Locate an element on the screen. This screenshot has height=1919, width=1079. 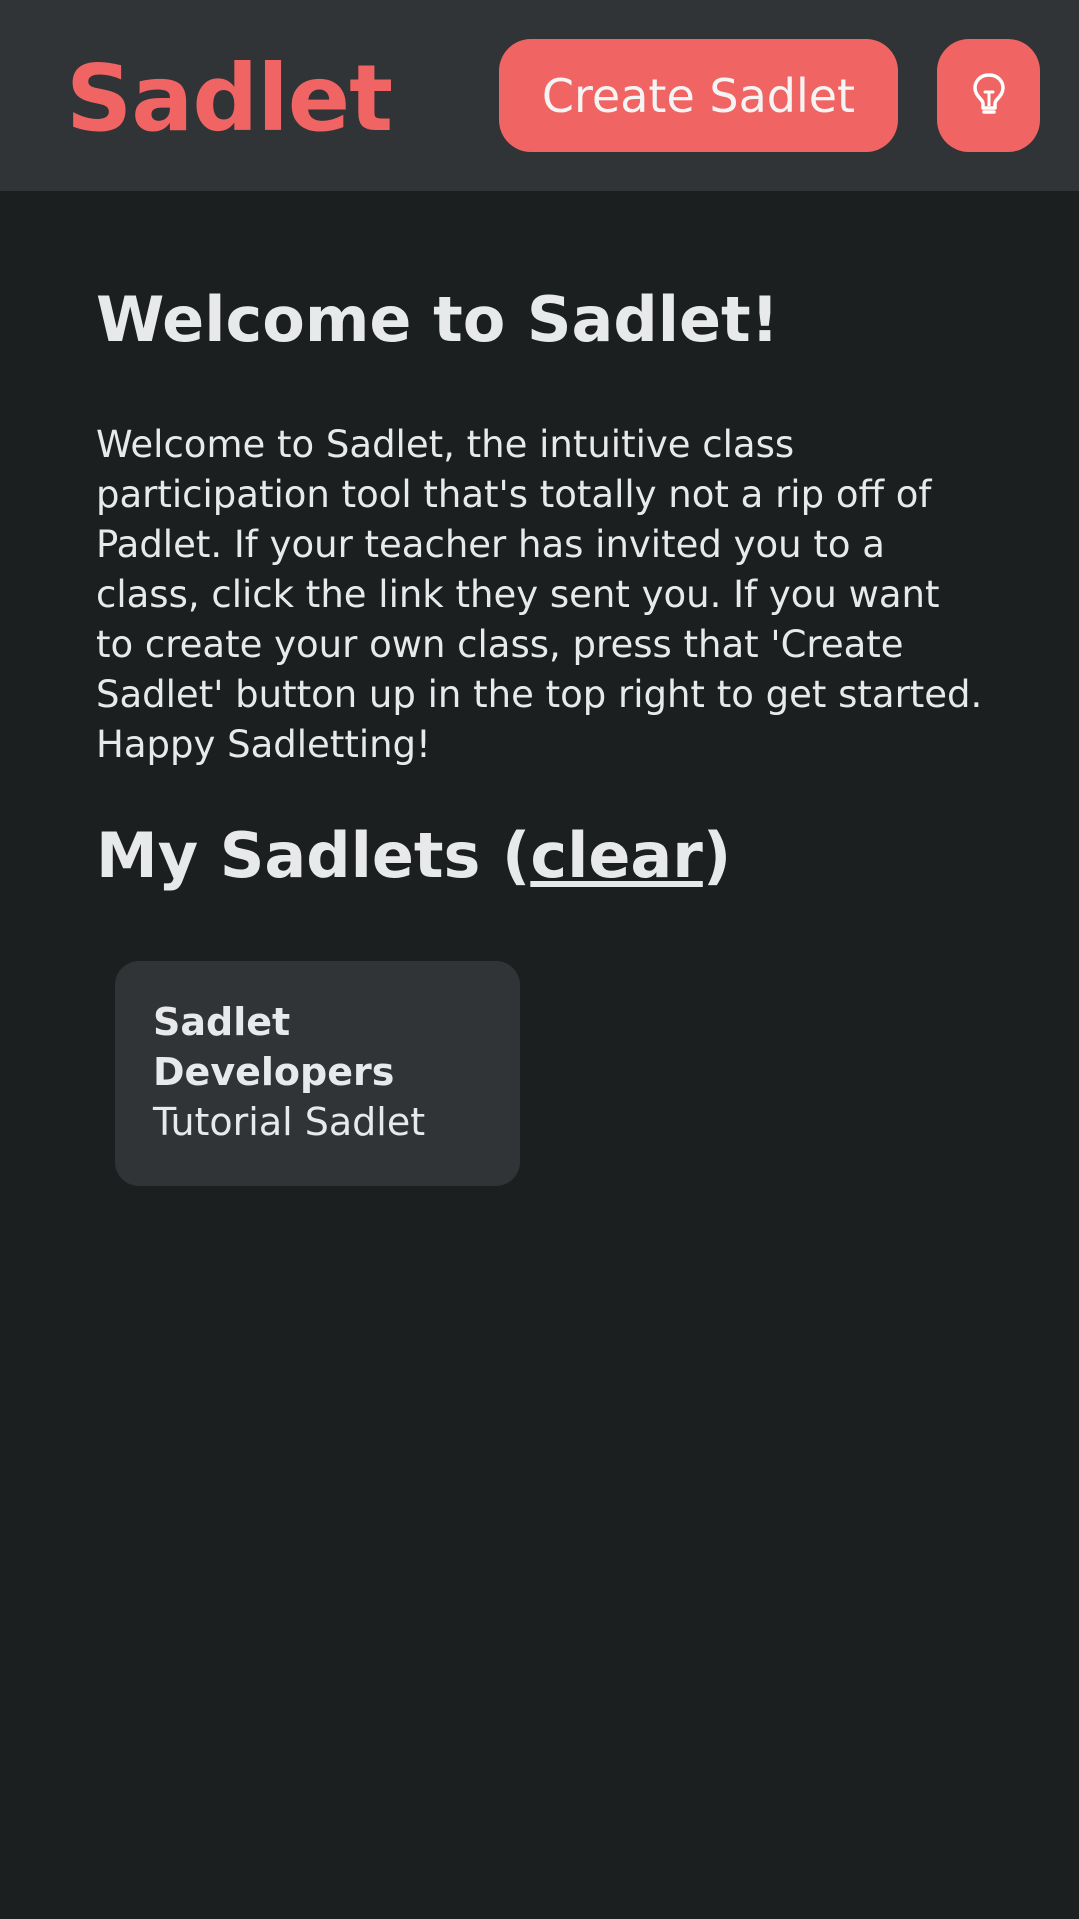
sadlet-card-title: Sadlet Developers is located at coordinates (274, 1047).